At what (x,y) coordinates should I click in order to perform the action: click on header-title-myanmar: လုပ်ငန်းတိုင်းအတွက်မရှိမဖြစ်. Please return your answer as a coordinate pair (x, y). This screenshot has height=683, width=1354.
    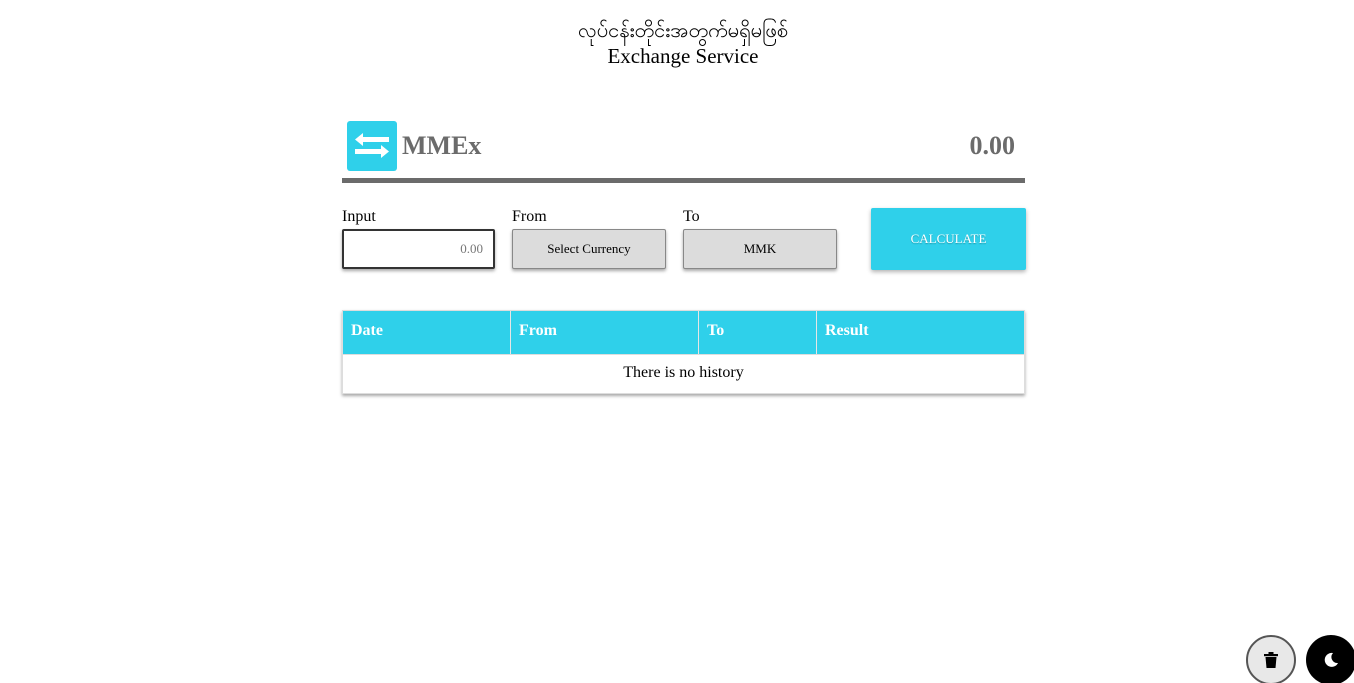
    Looking at the image, I should click on (683, 30).